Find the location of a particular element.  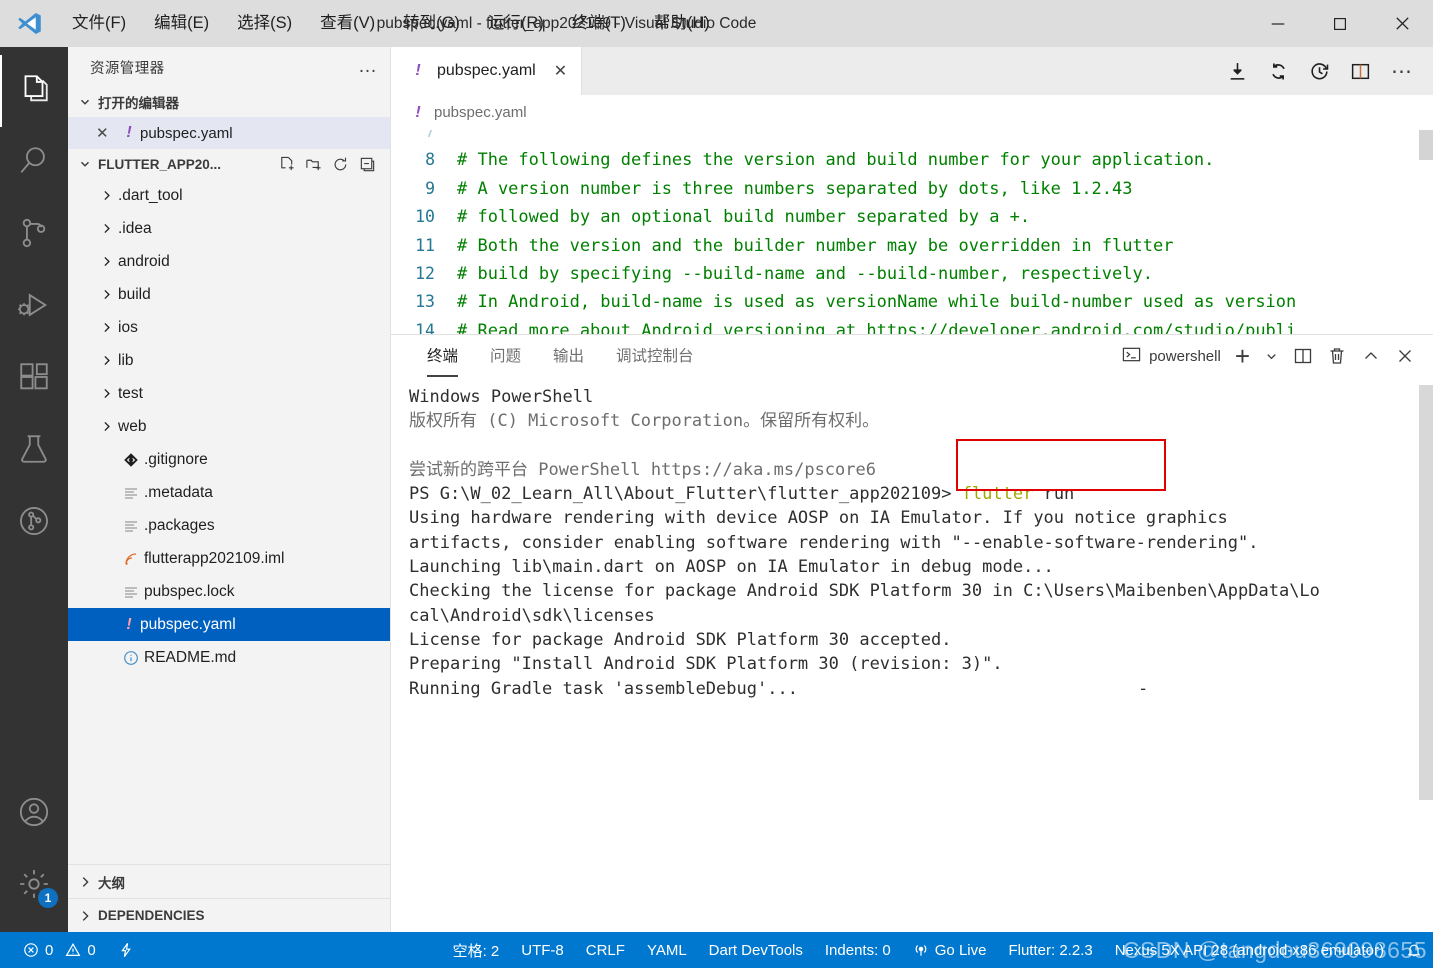

refresh-icon is located at coordinates (340, 164).